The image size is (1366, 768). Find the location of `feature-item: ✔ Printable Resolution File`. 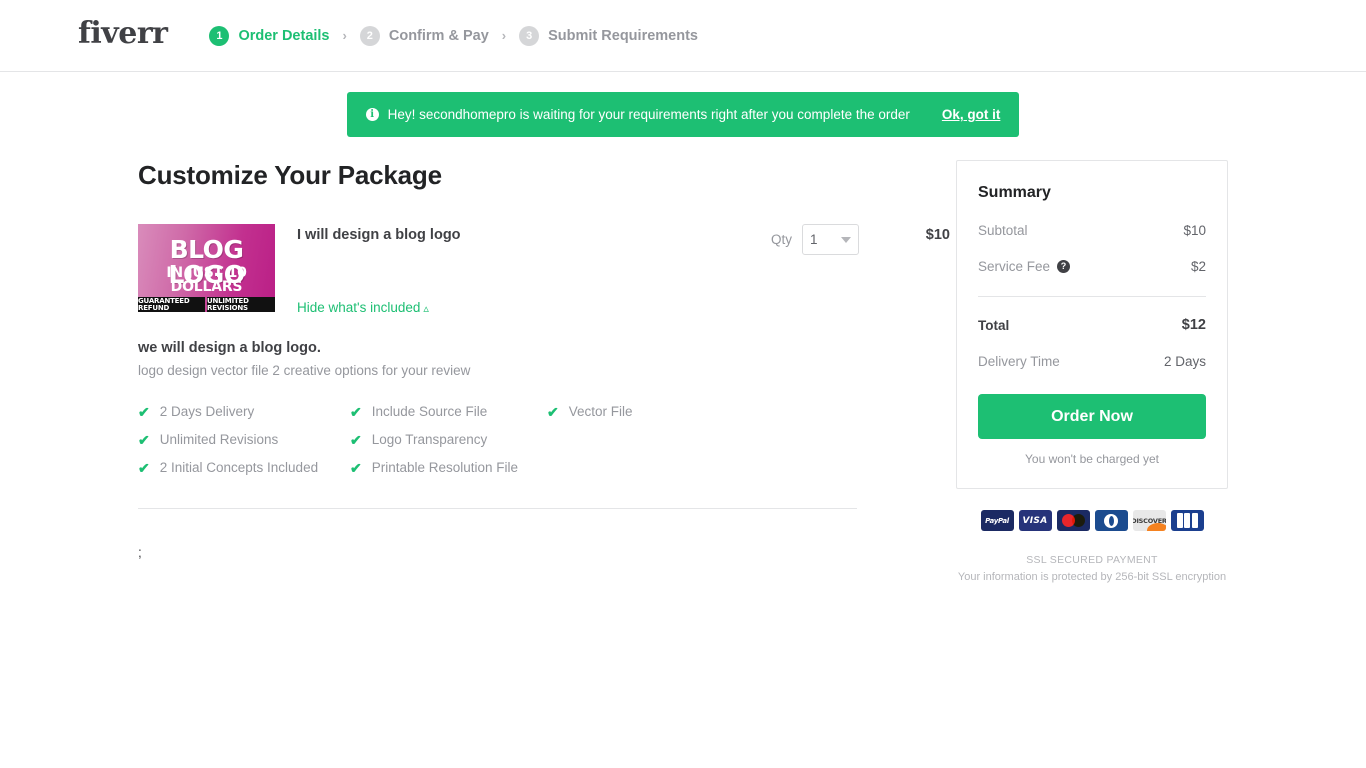

feature-item: ✔ Printable Resolution File is located at coordinates (448, 467).